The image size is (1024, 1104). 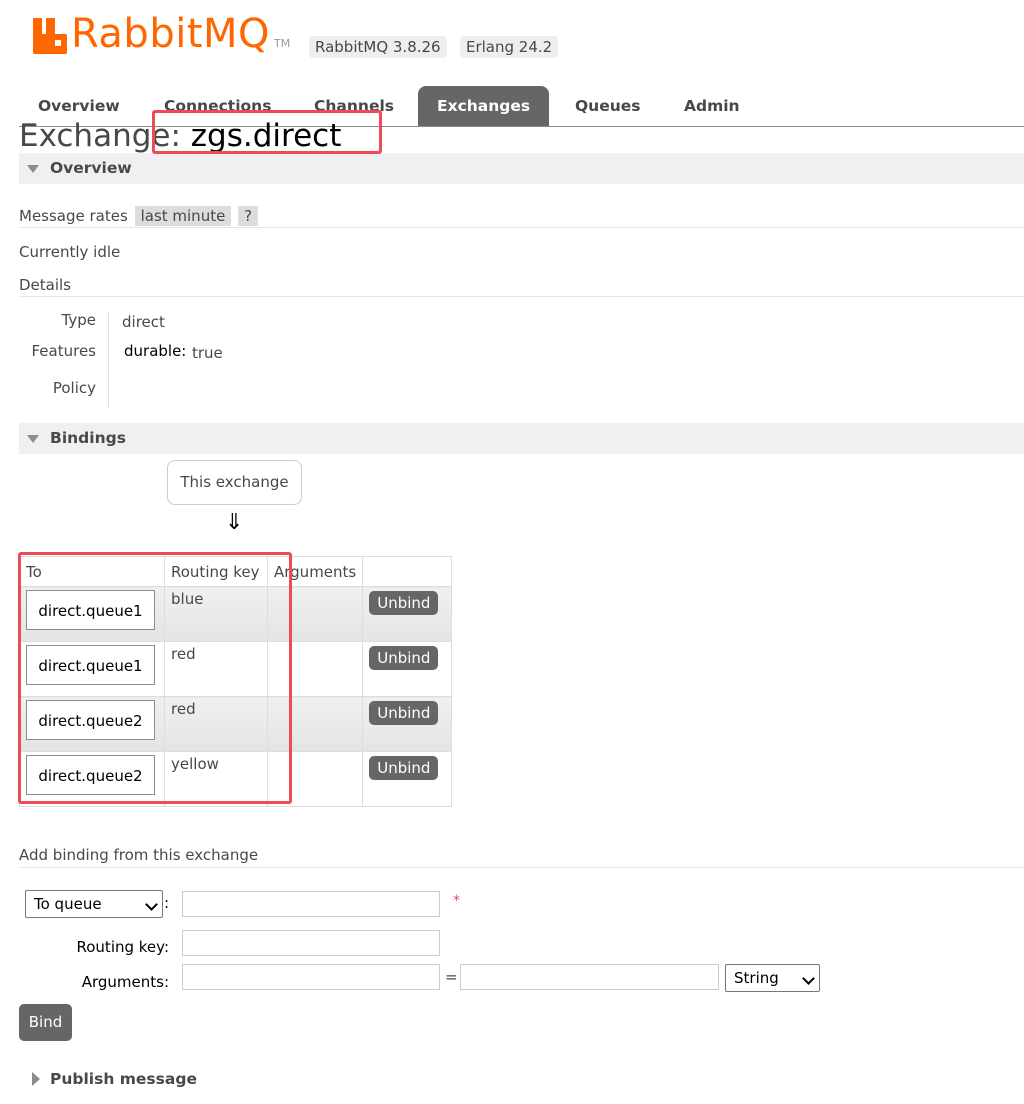 What do you see at coordinates (170, 34) in the screenshot?
I see `logo-wordmark: RabbitMQ` at bounding box center [170, 34].